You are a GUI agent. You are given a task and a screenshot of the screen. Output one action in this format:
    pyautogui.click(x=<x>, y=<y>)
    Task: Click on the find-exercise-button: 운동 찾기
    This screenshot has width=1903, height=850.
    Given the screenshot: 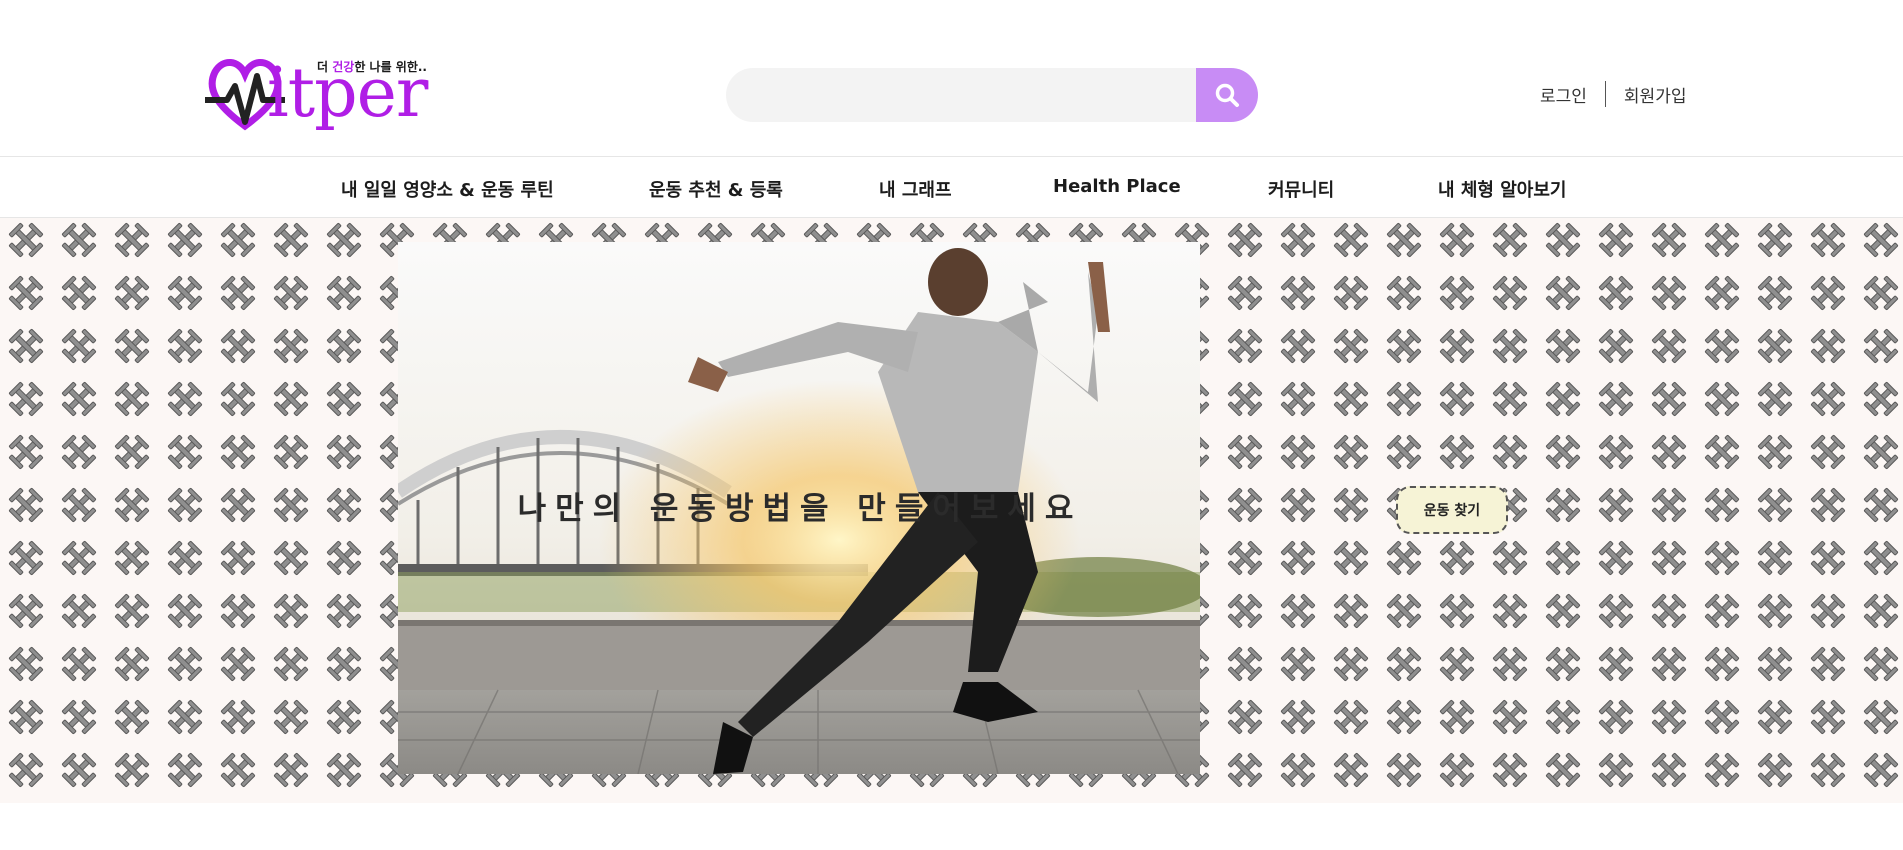 What is the action you would take?
    pyautogui.click(x=1452, y=510)
    